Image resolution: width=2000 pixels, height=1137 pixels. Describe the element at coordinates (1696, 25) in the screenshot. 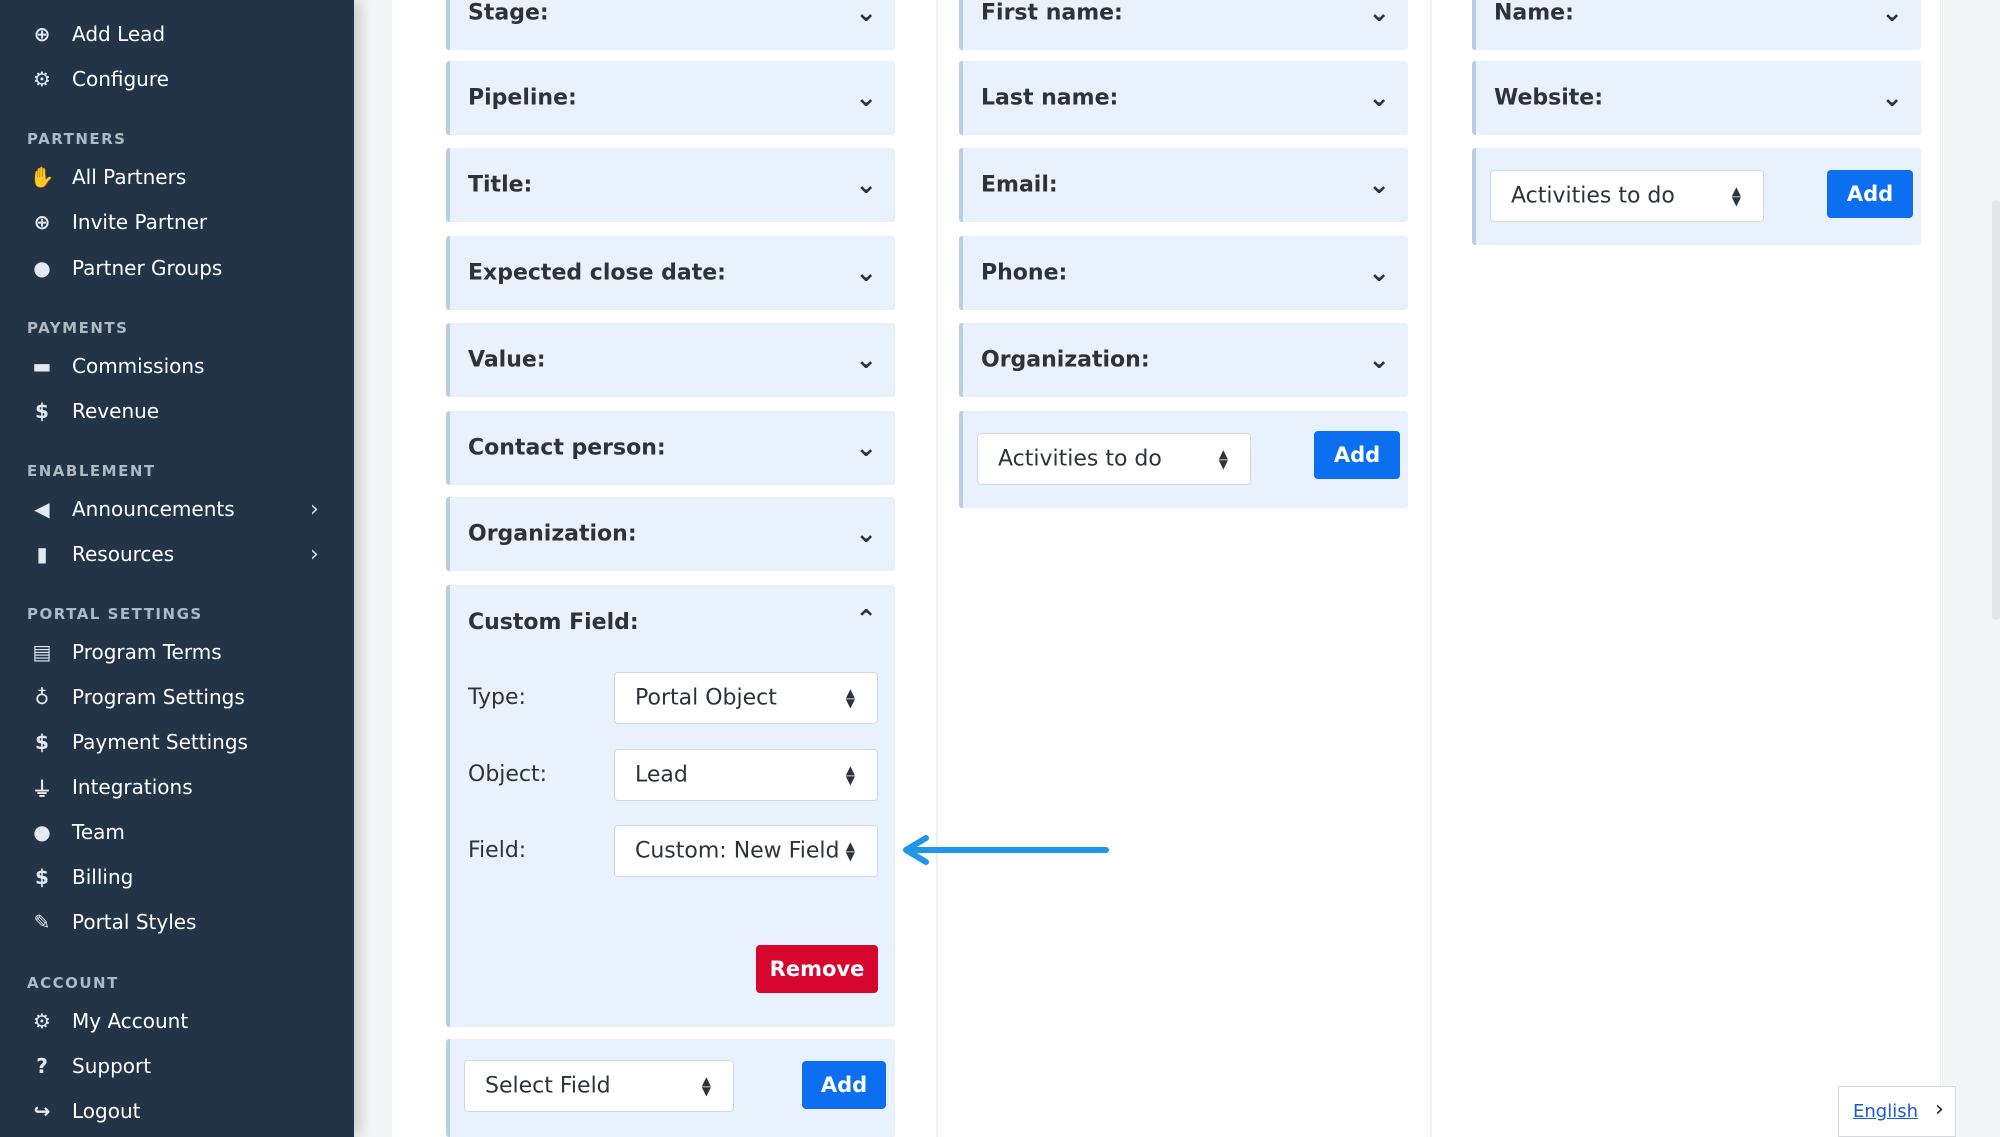

I see `field-name: Name: ⌄` at that location.